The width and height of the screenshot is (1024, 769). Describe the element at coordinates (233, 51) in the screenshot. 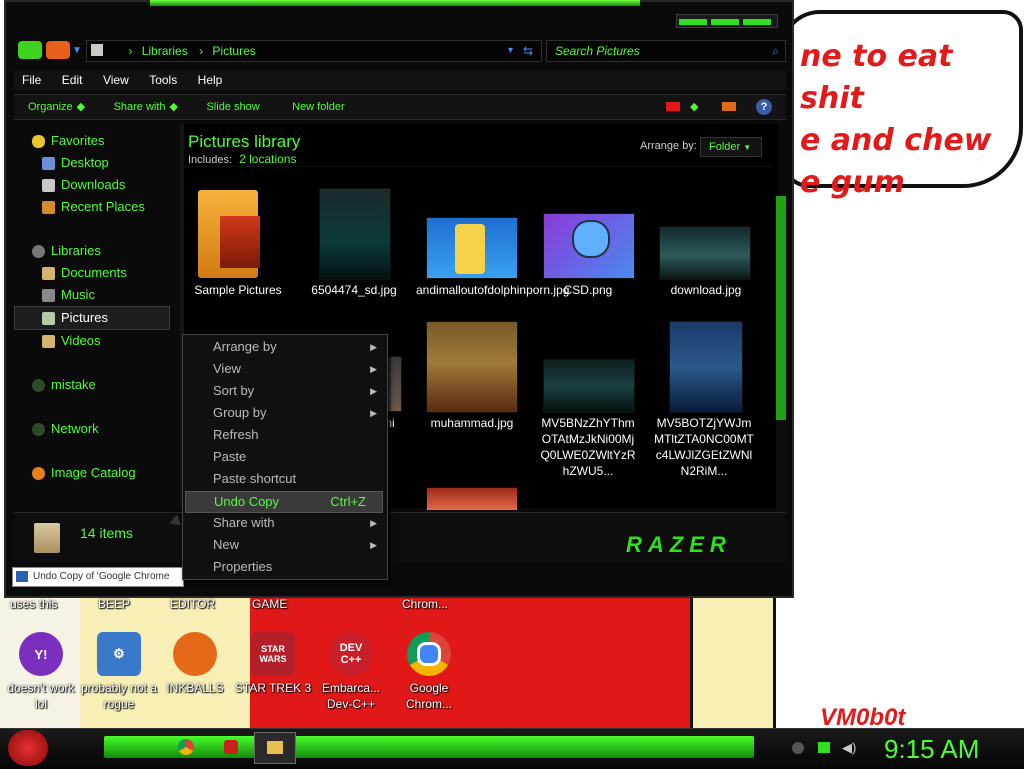

I see `breadcrumb-pictures: Pictures` at that location.